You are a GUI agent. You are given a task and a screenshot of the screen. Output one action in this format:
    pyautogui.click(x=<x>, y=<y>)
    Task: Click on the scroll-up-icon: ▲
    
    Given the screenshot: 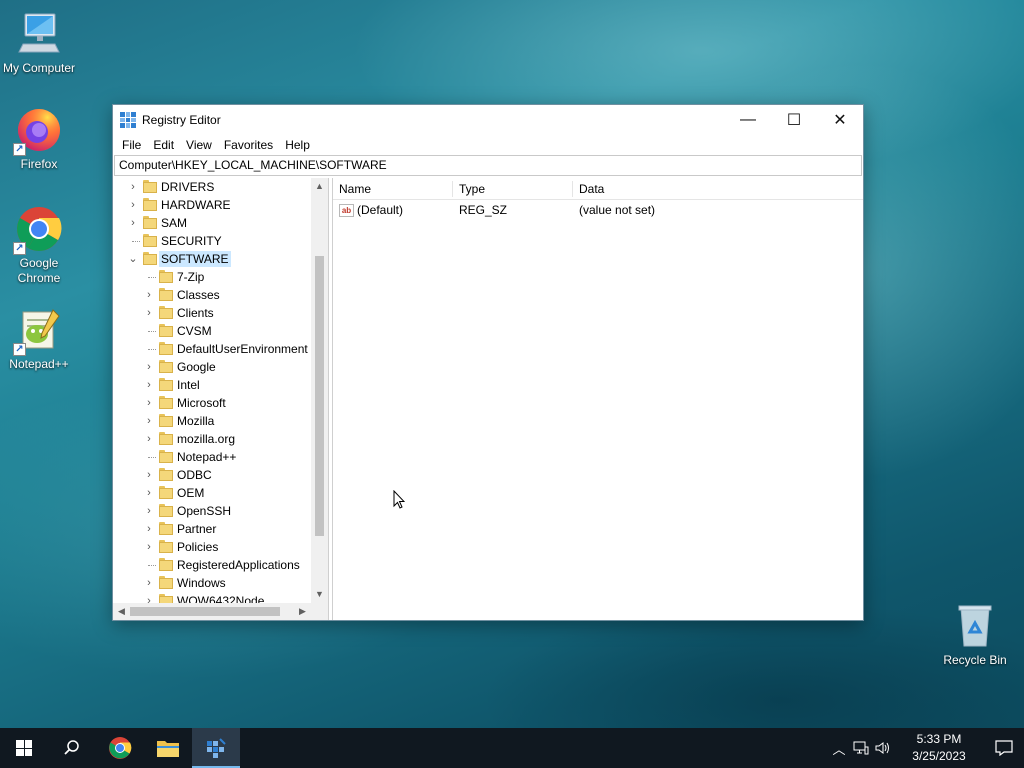 What is the action you would take?
    pyautogui.click(x=319, y=186)
    